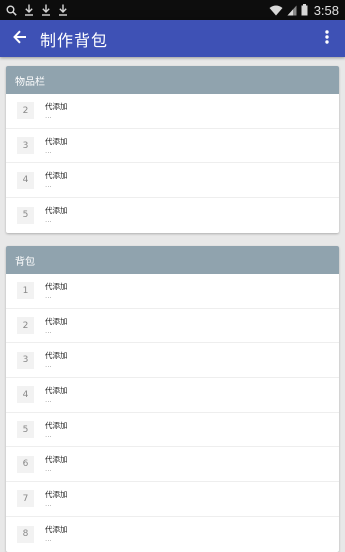  What do you see at coordinates (25, 464) in the screenshot?
I see `slot-number: 6` at bounding box center [25, 464].